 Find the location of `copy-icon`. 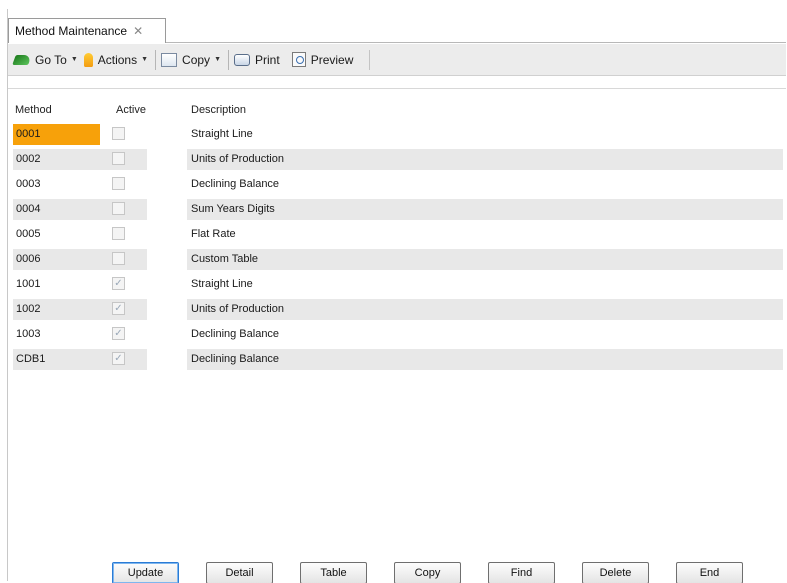

copy-icon is located at coordinates (169, 59).